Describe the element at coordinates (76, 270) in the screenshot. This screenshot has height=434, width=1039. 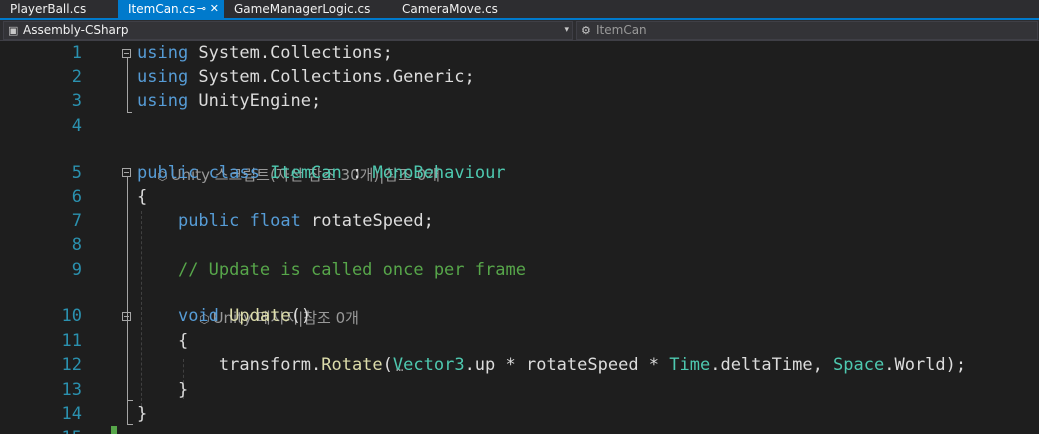
I see `line-number: 9` at that location.